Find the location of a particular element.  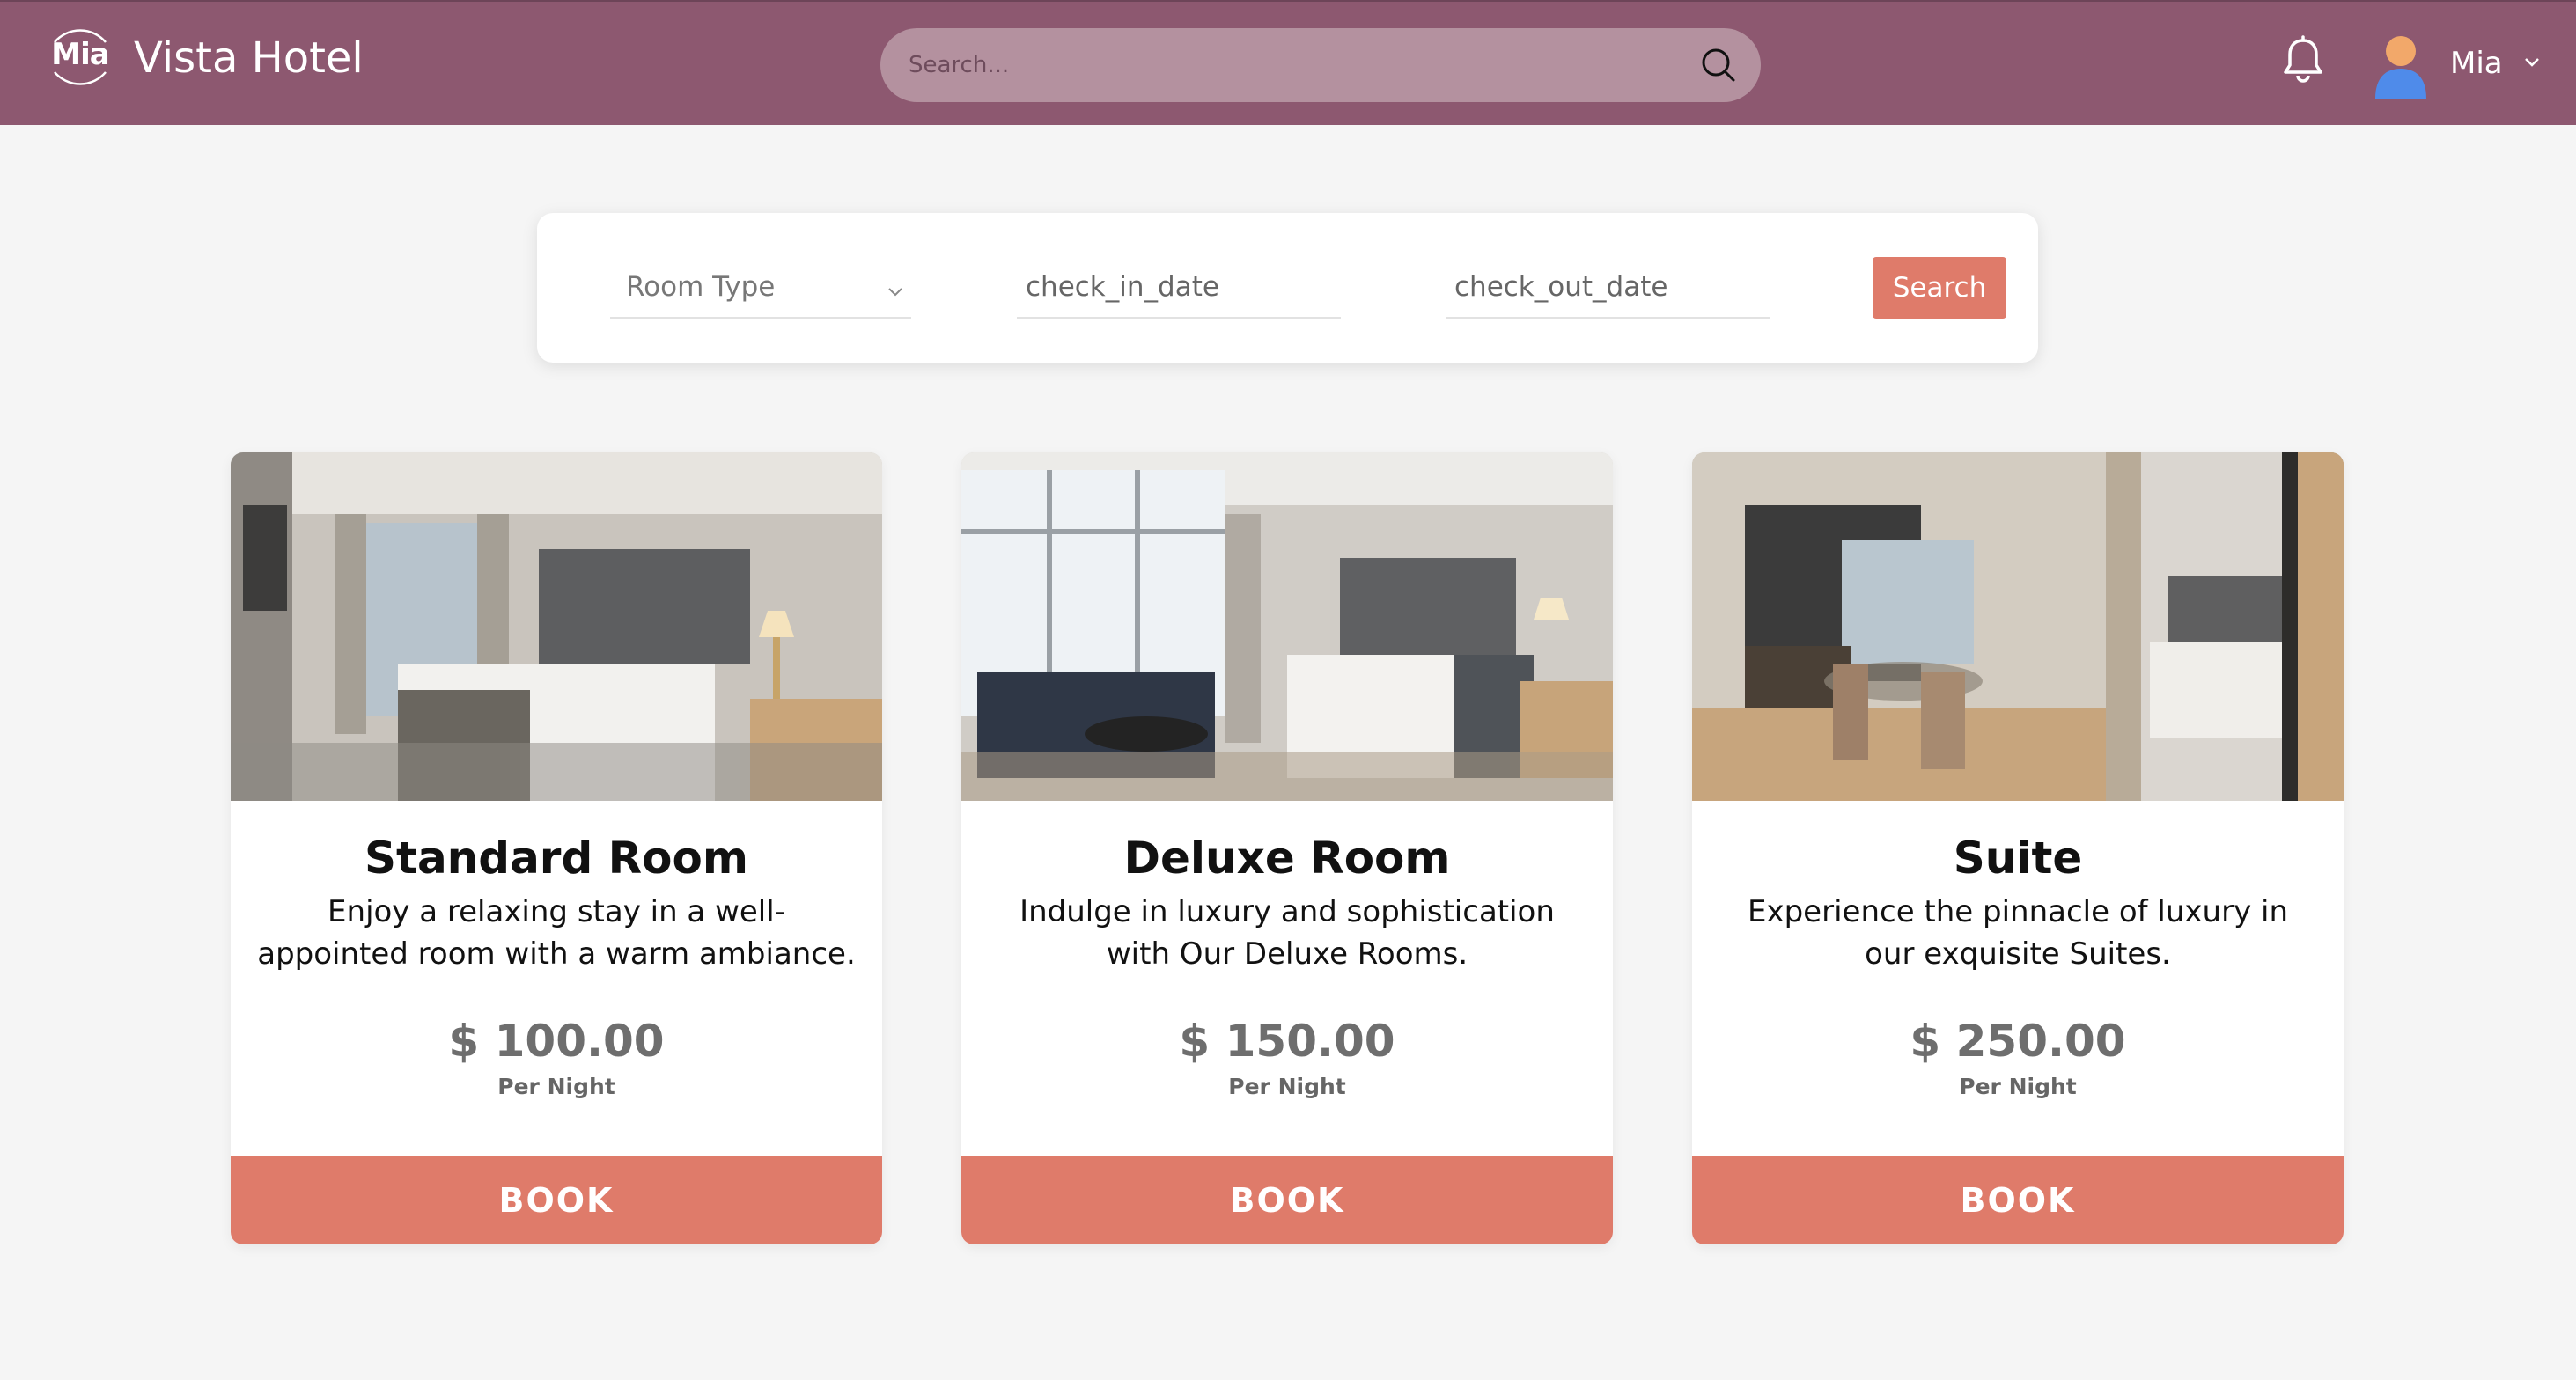

check-out-date-field: check_out_date is located at coordinates (1608, 291).